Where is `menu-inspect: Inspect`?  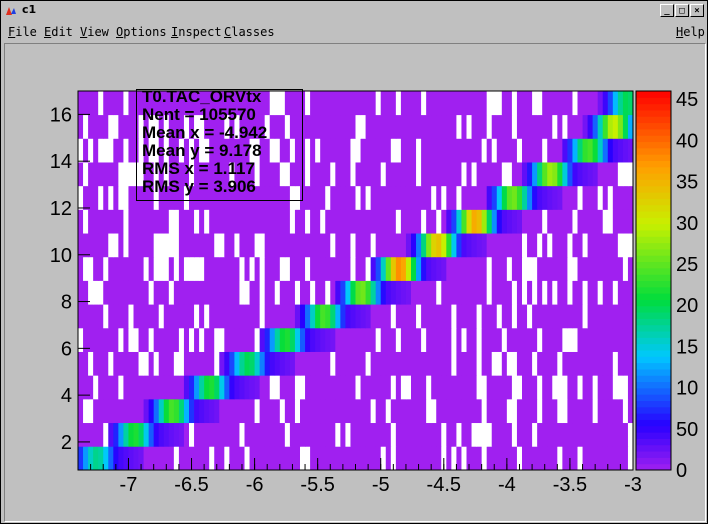 menu-inspect: Inspect is located at coordinates (196, 32).